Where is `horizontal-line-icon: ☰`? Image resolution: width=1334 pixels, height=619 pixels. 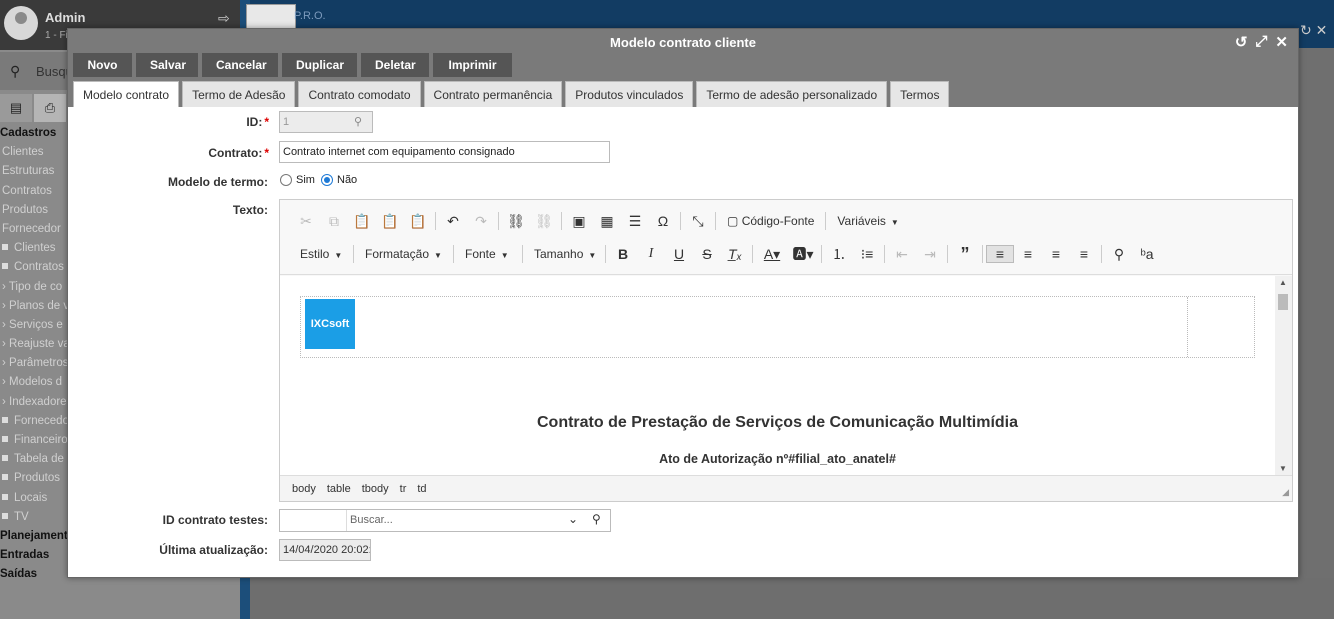
horizontal-line-icon: ☰ is located at coordinates (635, 221).